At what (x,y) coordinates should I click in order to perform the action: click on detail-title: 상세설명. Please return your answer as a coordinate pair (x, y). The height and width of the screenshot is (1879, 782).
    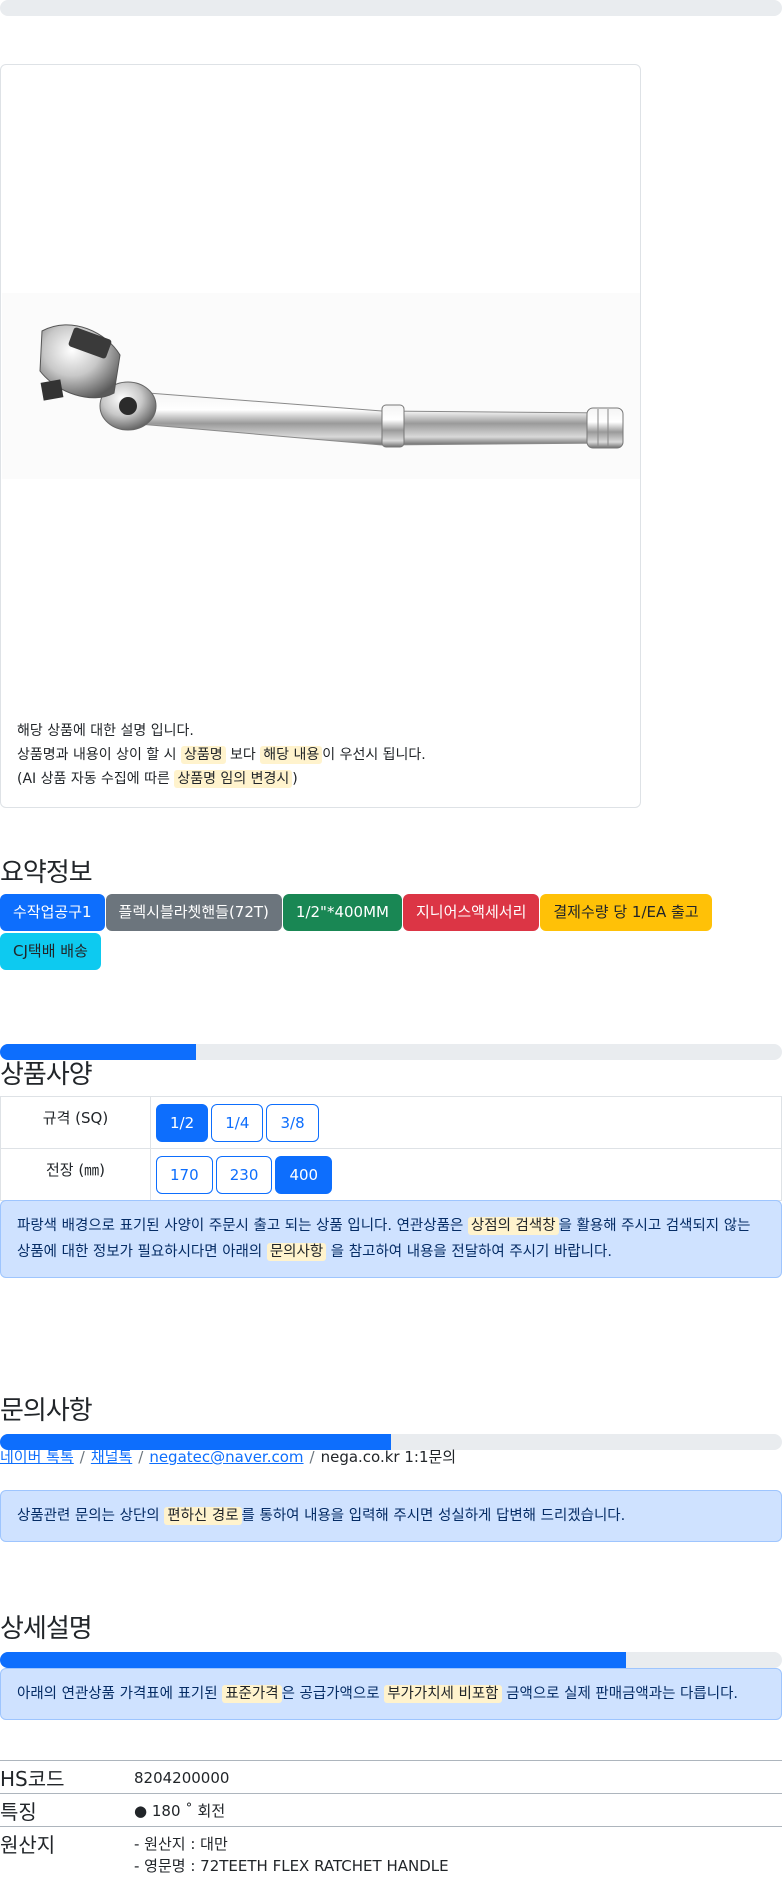
    Looking at the image, I should click on (46, 1629).